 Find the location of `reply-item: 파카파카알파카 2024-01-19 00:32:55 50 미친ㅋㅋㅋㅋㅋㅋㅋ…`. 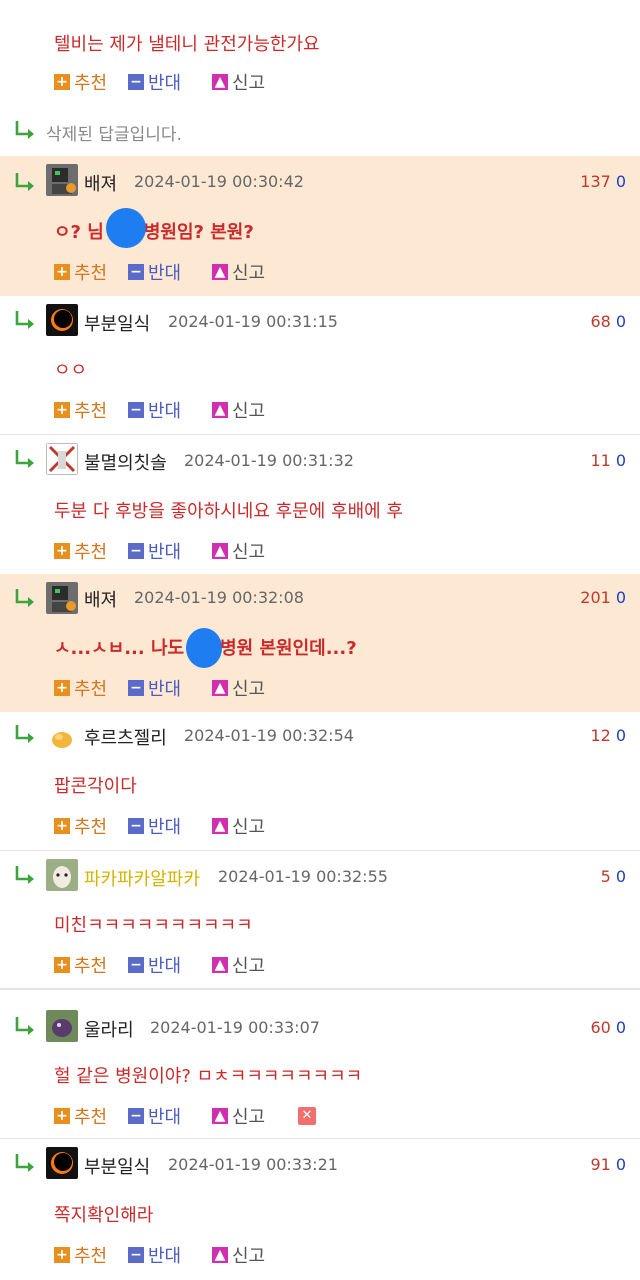

reply-item: 파카파카알파카 2024-01-19 00:32:55 50 미친ㅋㅋㅋㅋㅋㅋㅋ… is located at coordinates (320, 919).